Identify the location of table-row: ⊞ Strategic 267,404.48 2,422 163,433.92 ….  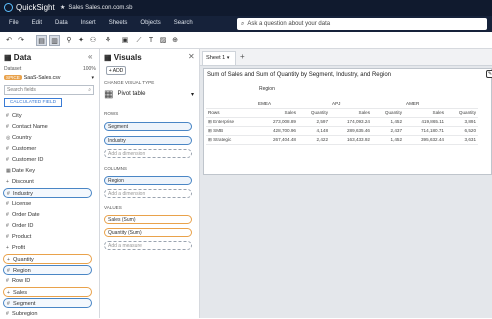
(342, 140).